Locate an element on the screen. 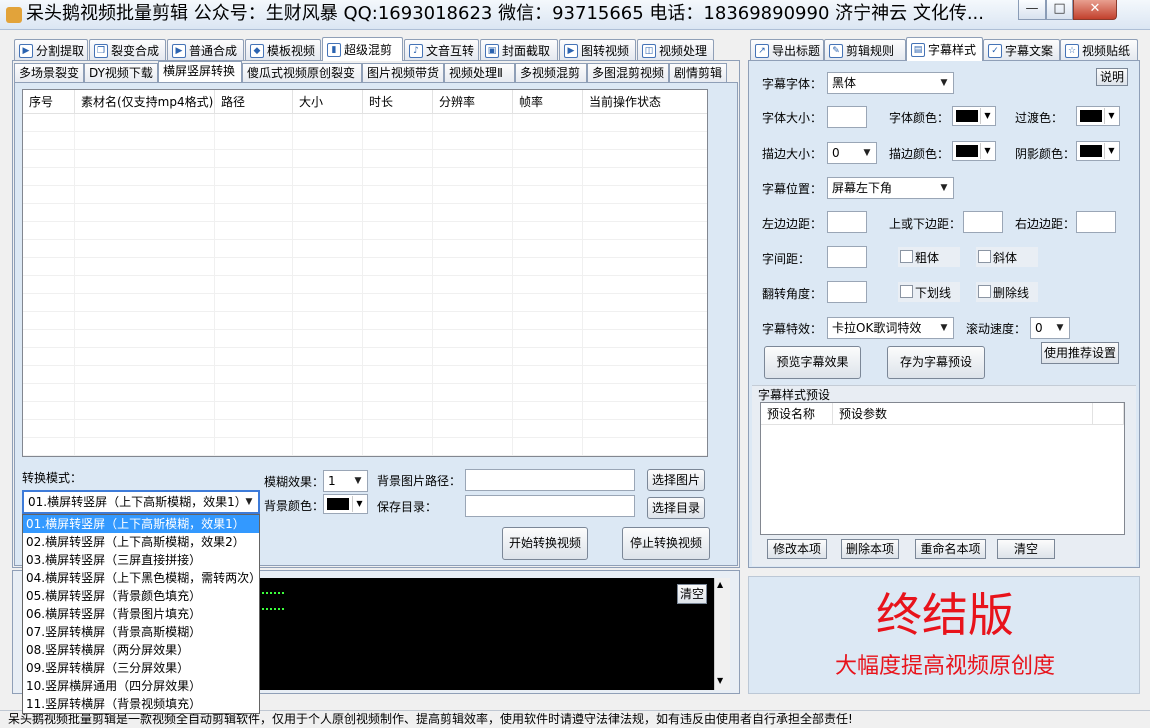  mode-option: 08.竖屏转横屏（两分屏效果） is located at coordinates (141, 650).